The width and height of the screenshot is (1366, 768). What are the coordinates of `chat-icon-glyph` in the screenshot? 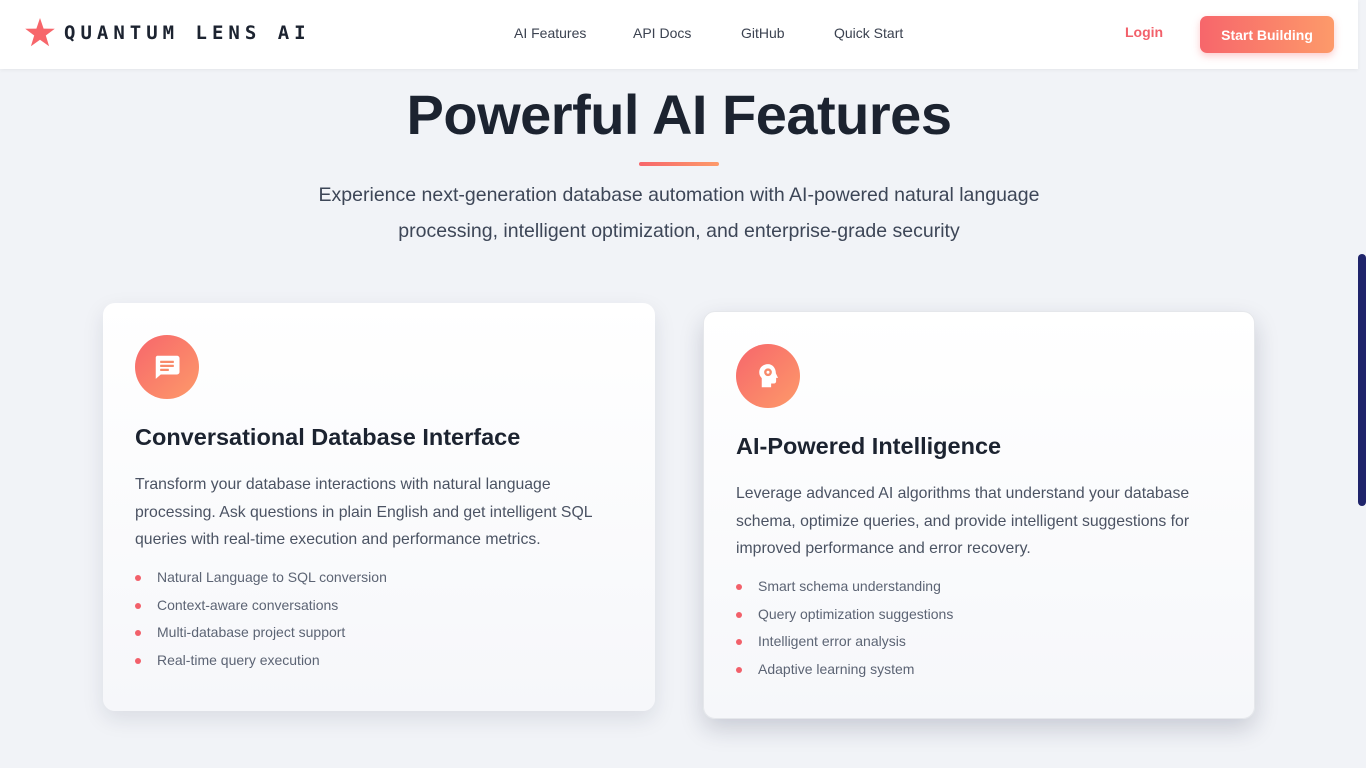 It's located at (167, 367).